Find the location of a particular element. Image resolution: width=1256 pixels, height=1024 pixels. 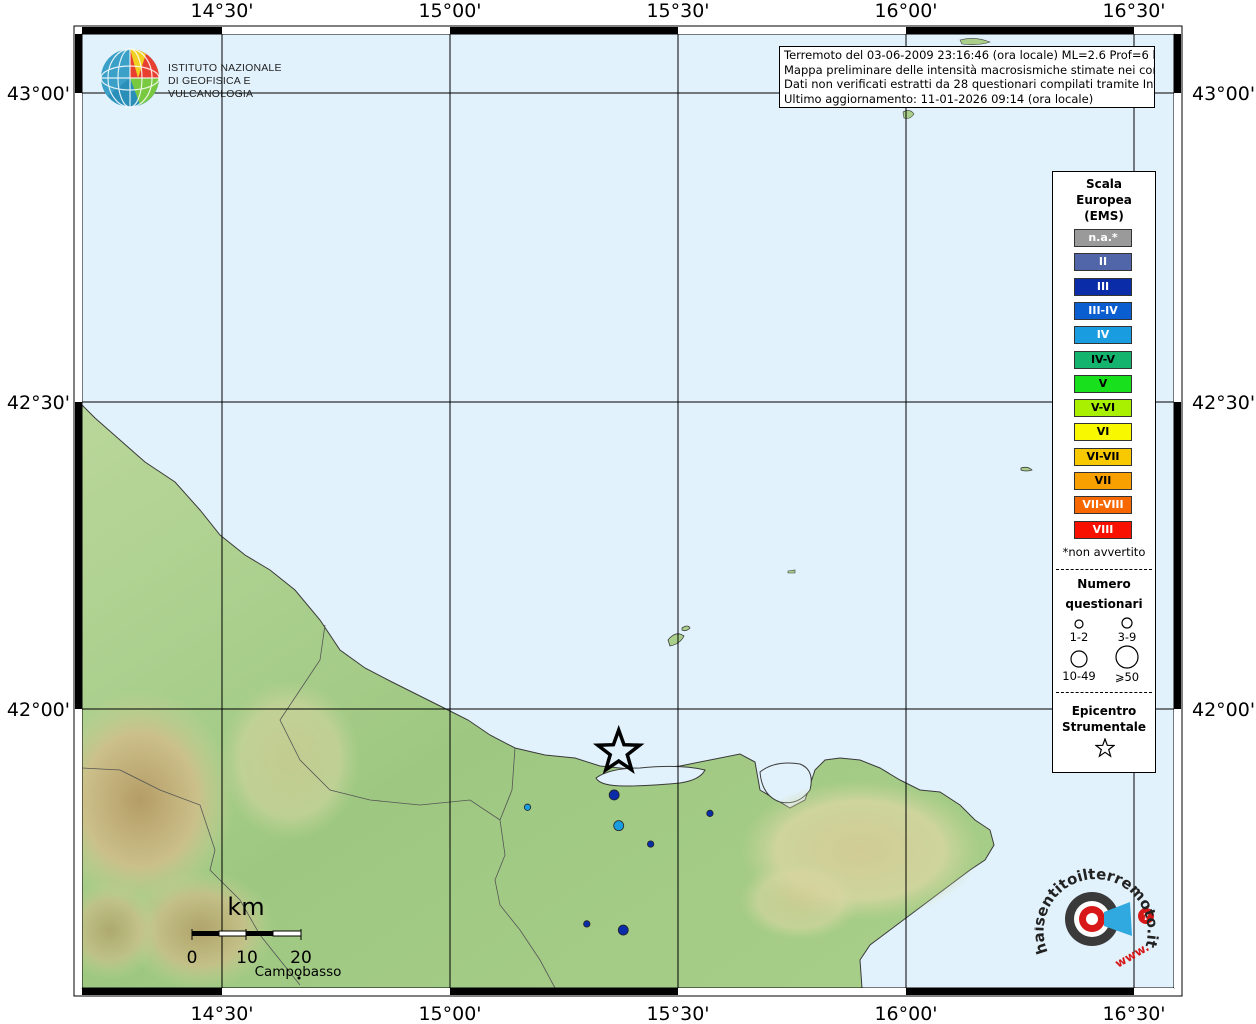

city-label: Campobasso is located at coordinates (298, 972).